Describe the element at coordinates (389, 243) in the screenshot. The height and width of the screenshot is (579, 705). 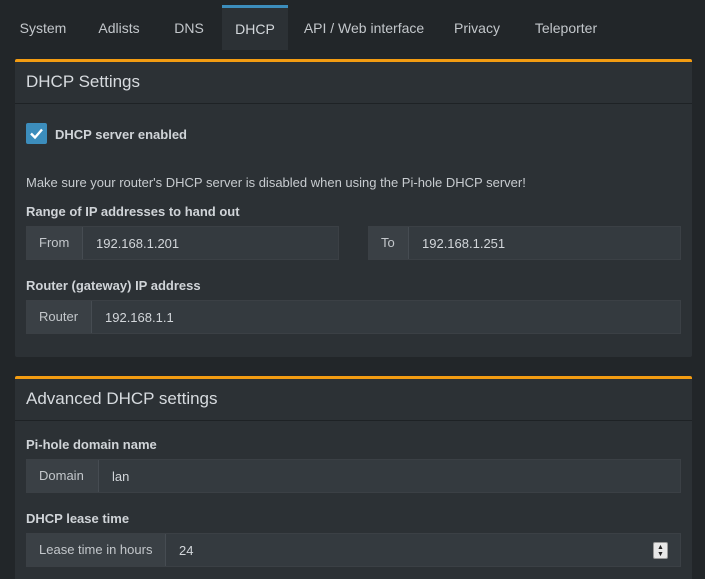
I see `to-addon: To` at that location.